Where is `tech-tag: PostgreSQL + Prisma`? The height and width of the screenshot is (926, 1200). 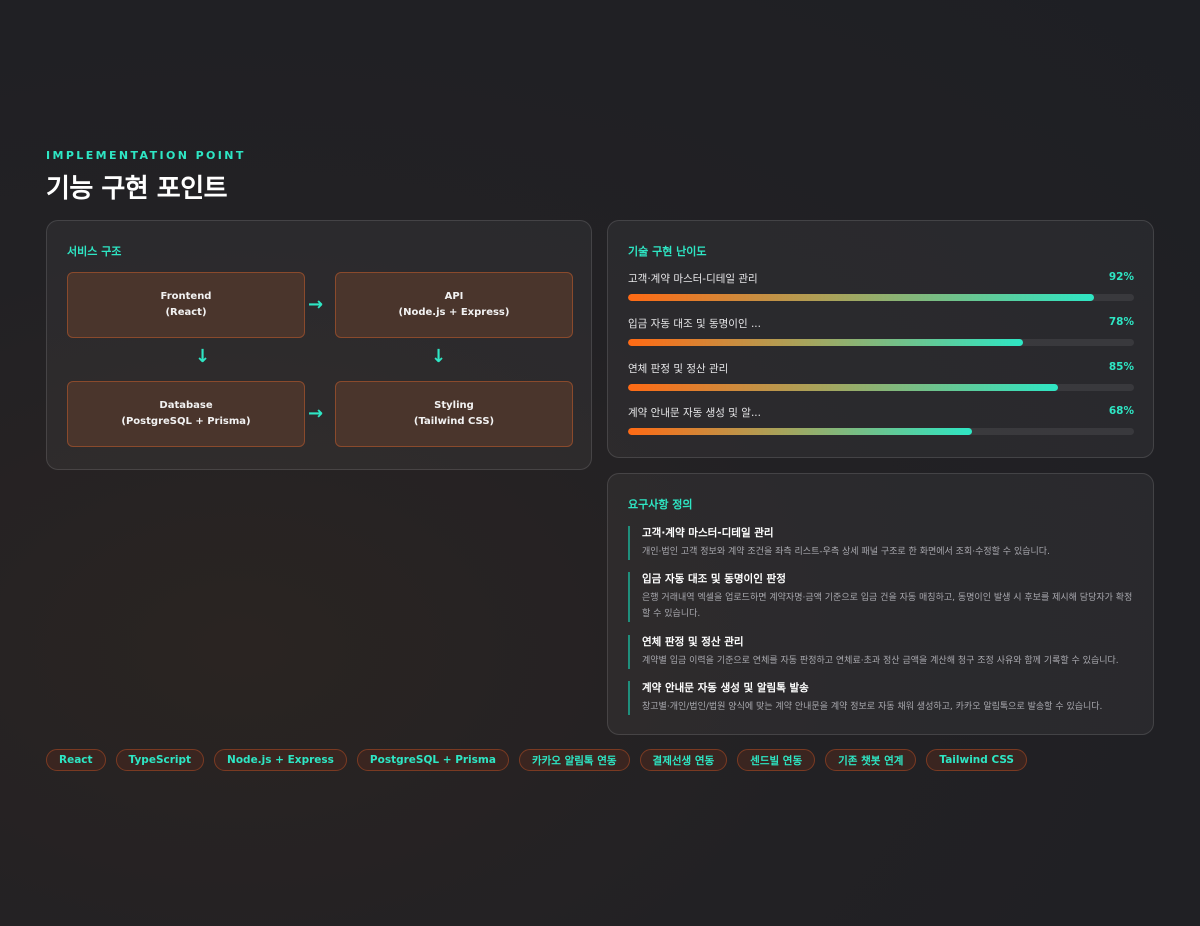
tech-tag: PostgreSQL + Prisma is located at coordinates (432, 760).